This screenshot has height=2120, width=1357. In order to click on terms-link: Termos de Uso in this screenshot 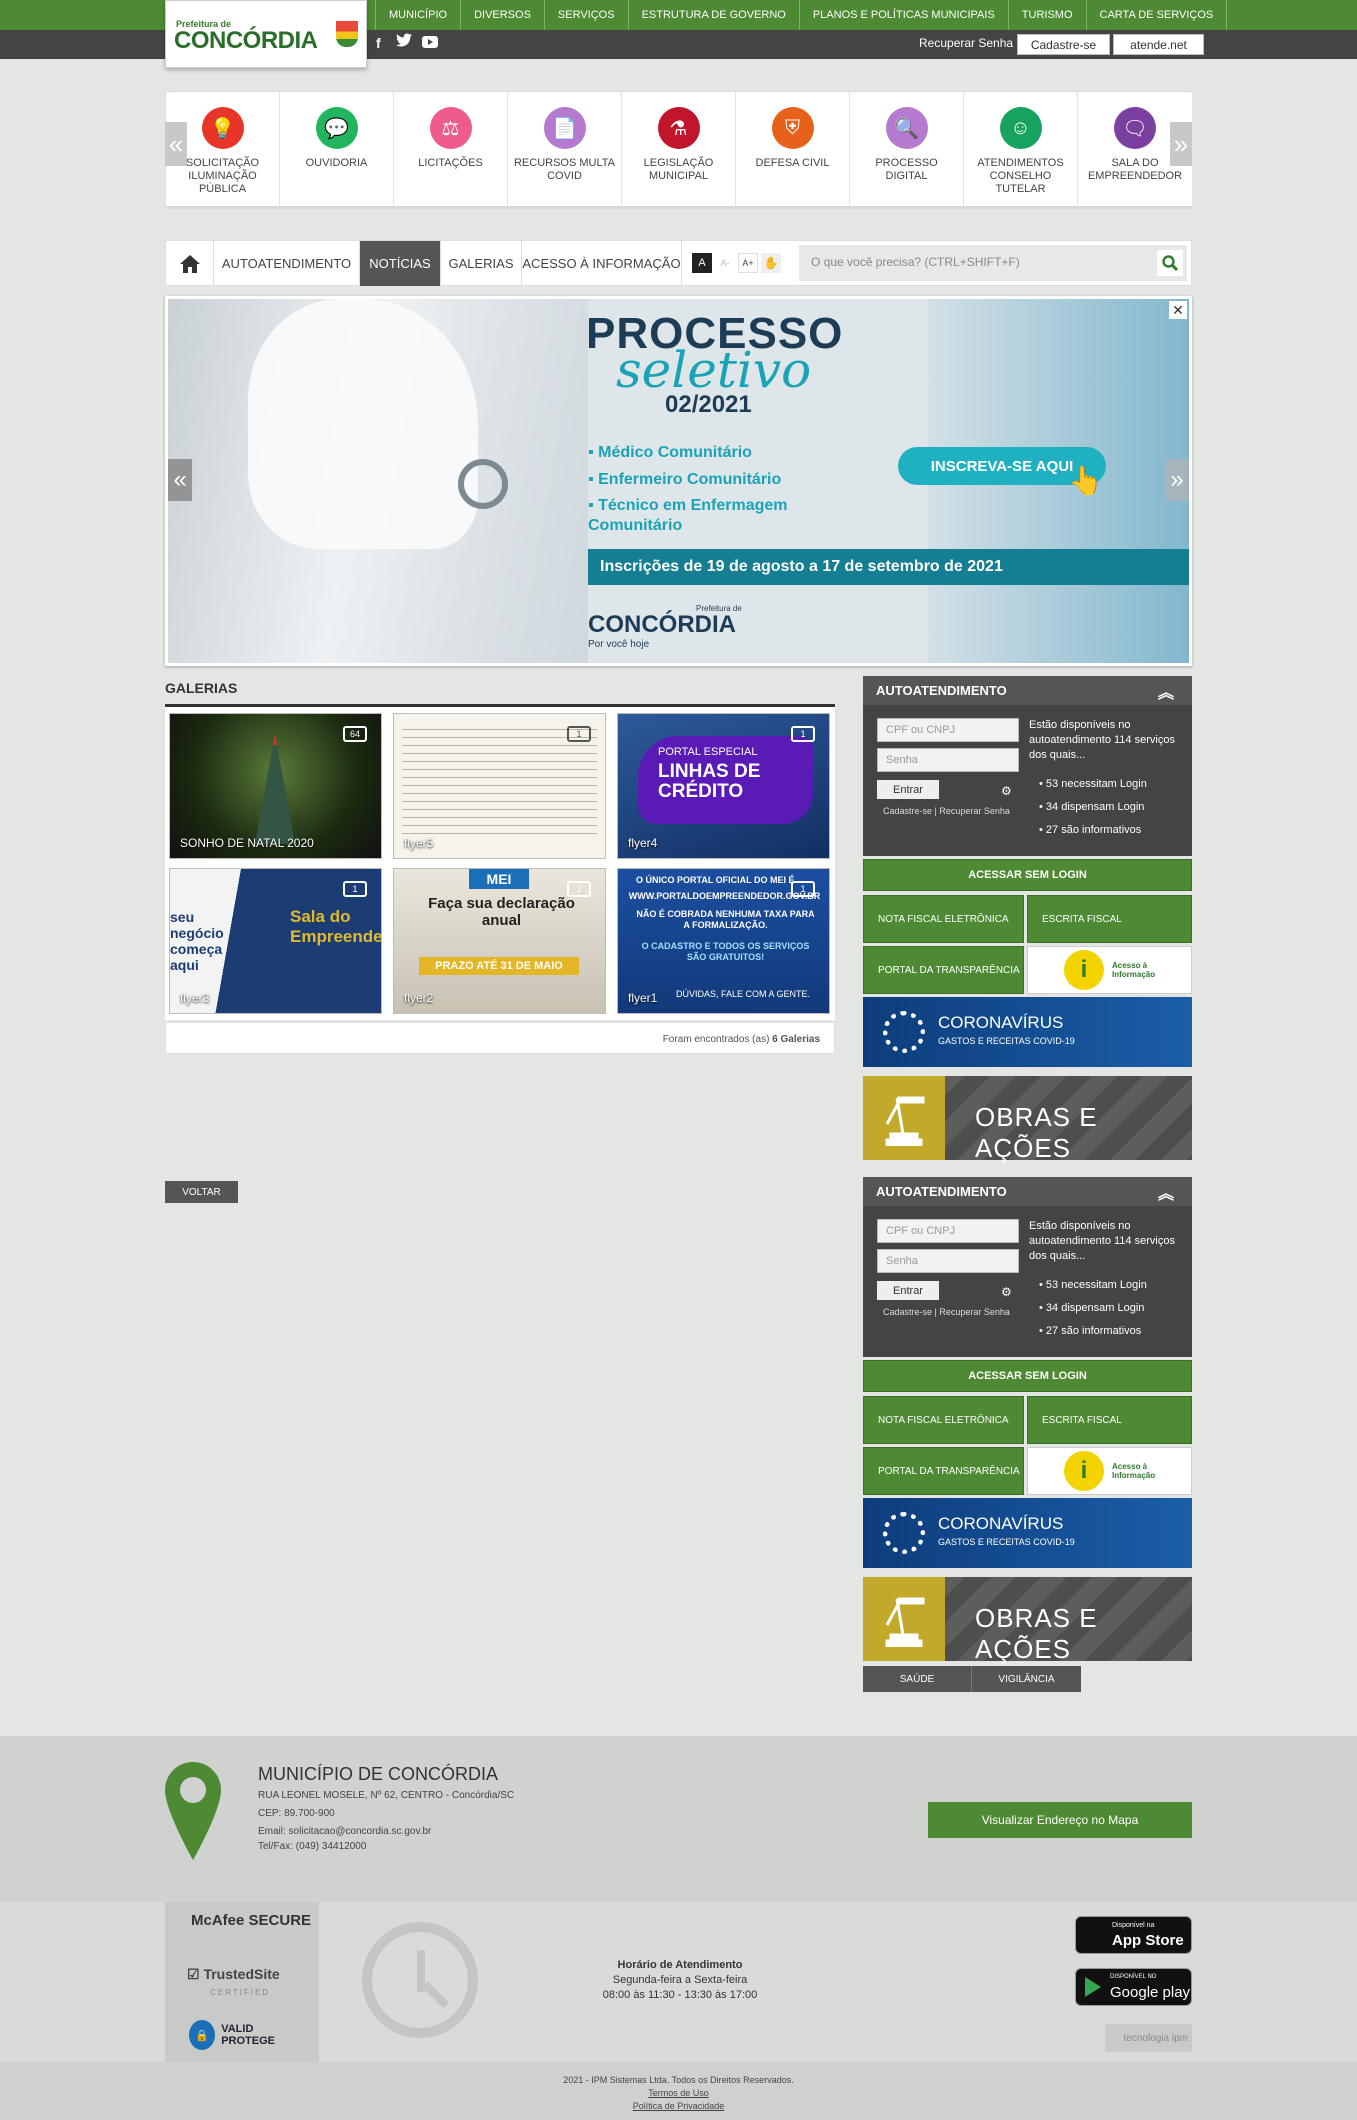, I will do `click(678, 2093)`.